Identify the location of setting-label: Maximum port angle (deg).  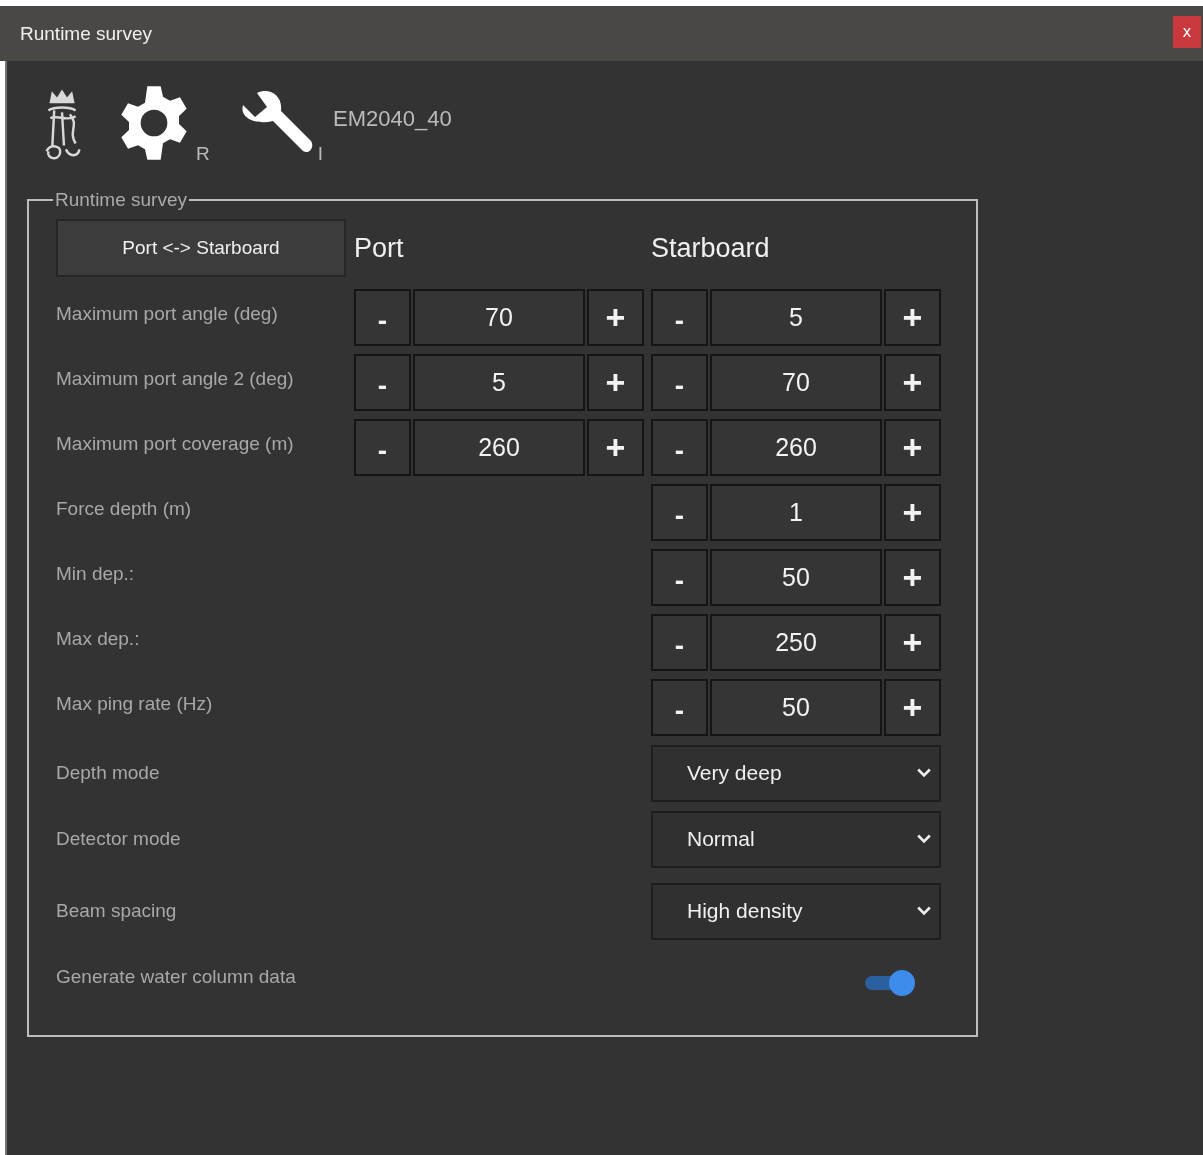
(167, 313).